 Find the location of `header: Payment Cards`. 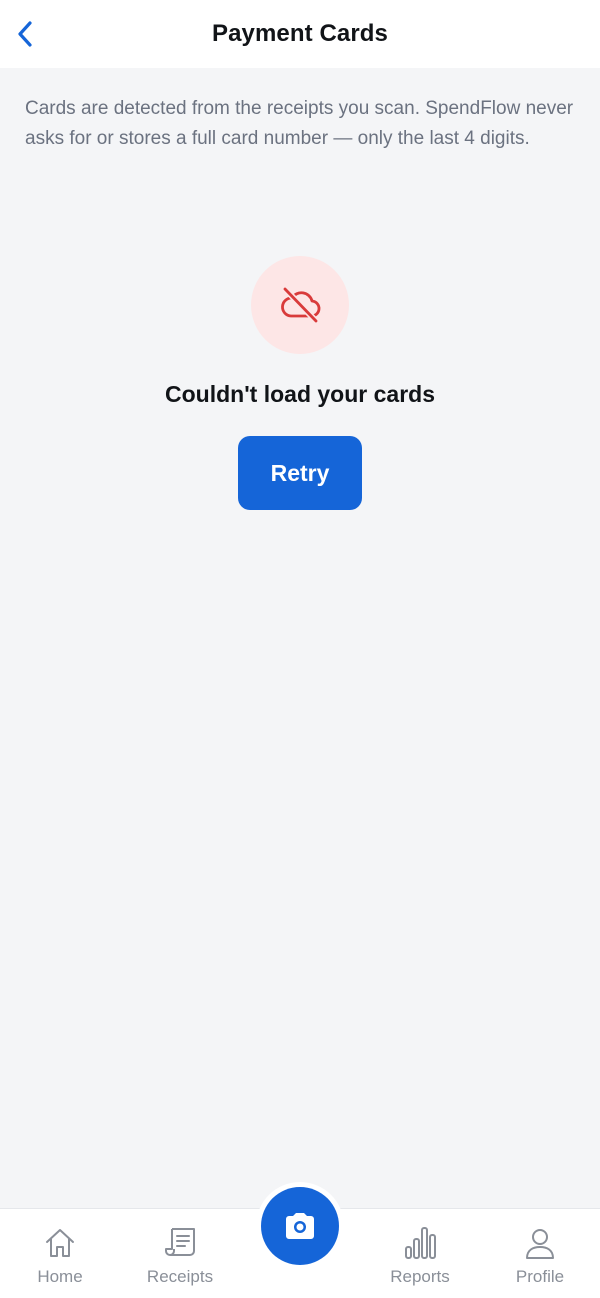

header: Payment Cards is located at coordinates (300, 34).